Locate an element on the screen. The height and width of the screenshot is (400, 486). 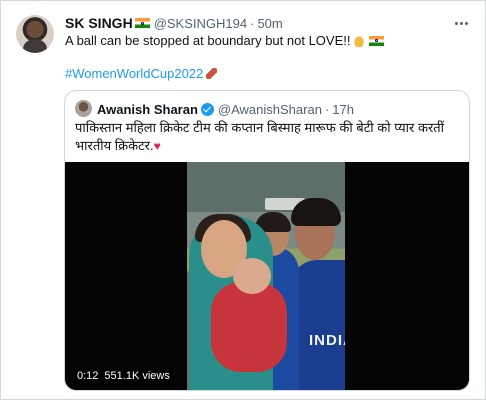
video-stats: 0:12 551.1K views is located at coordinates (123, 376).